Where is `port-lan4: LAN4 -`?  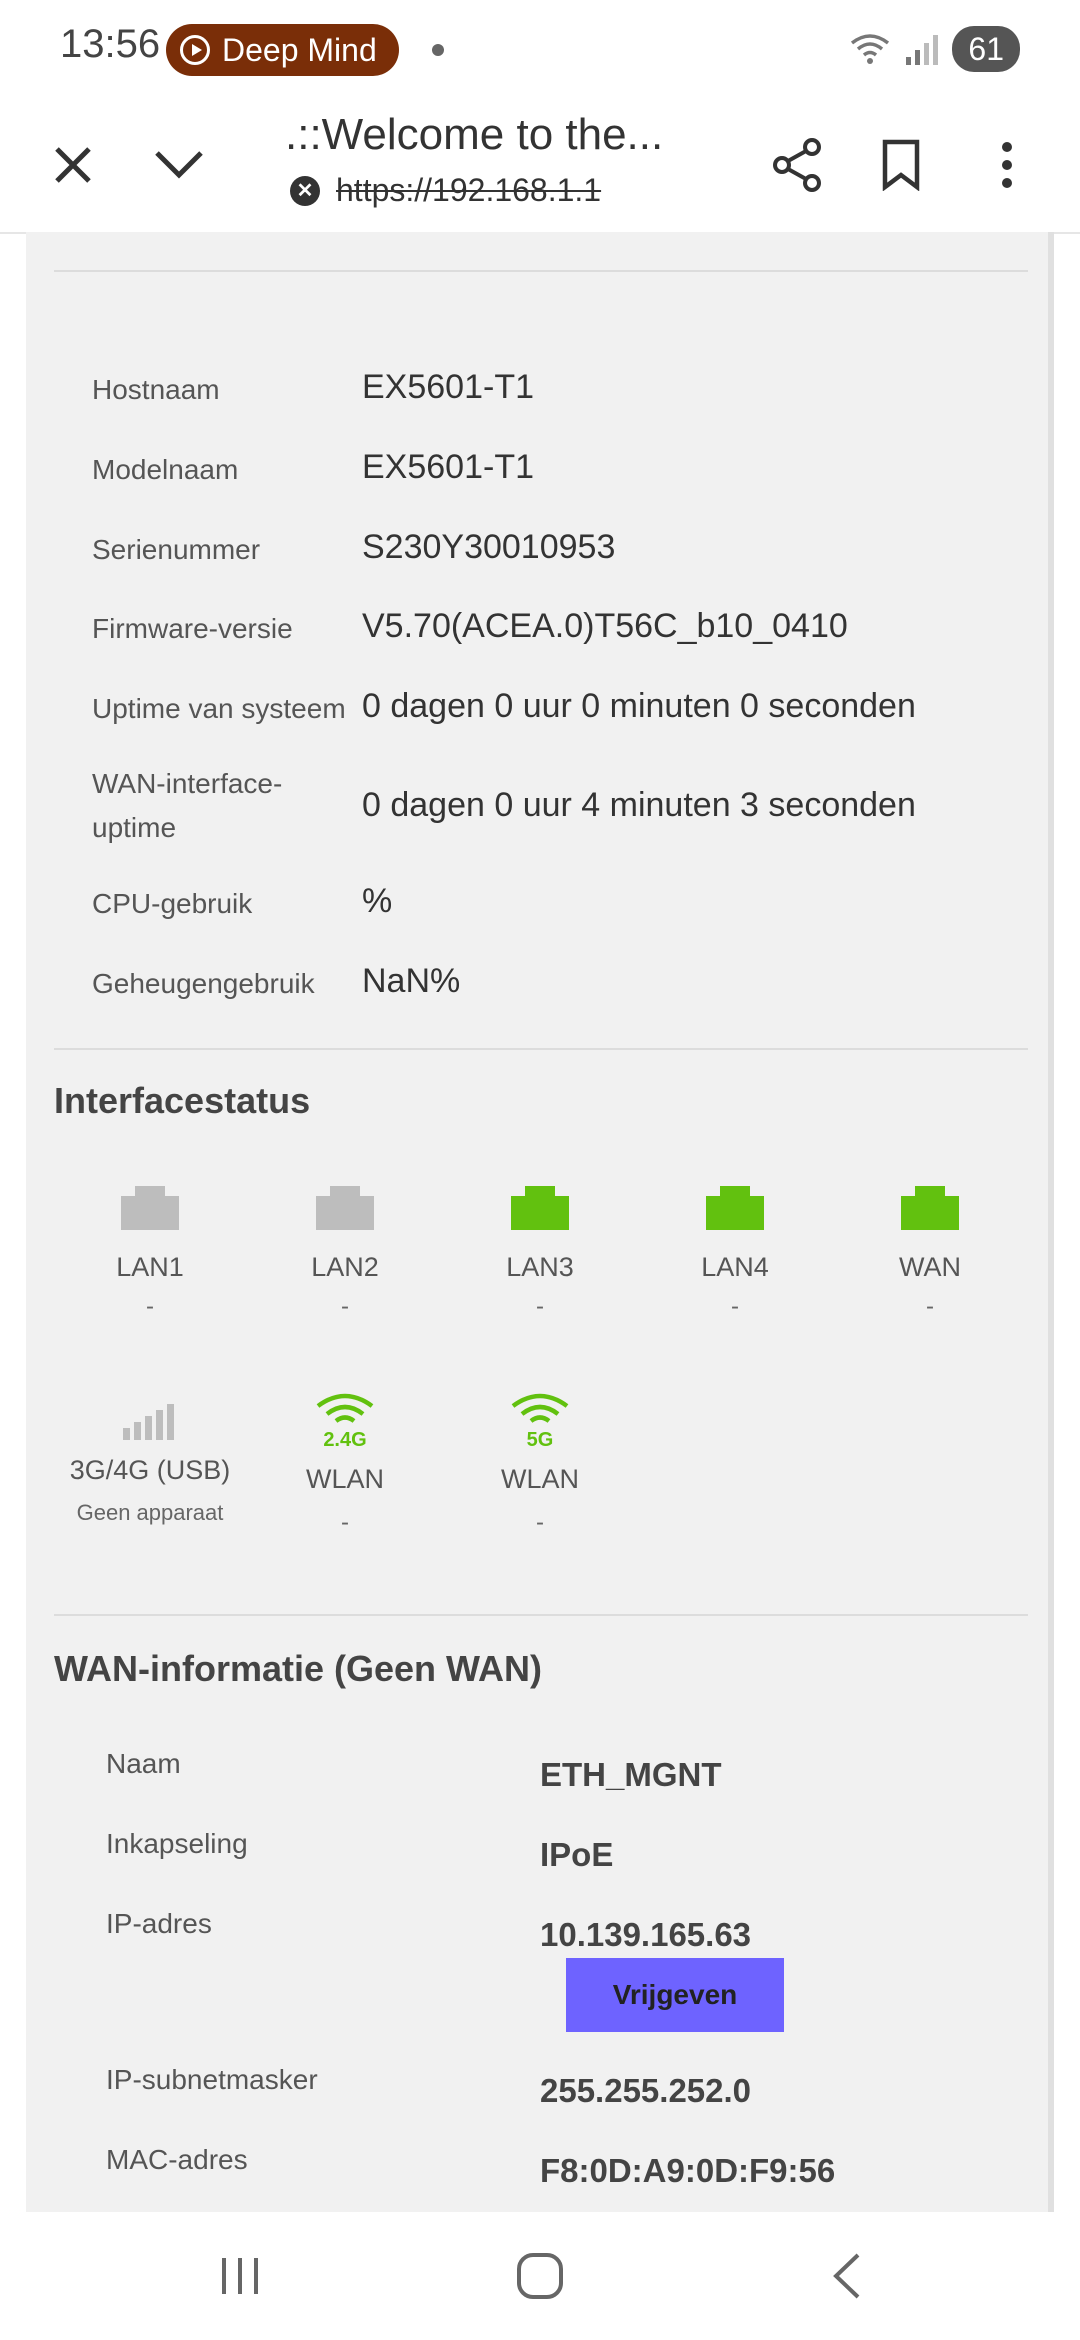 port-lan4: LAN4 - is located at coordinates (735, 1253).